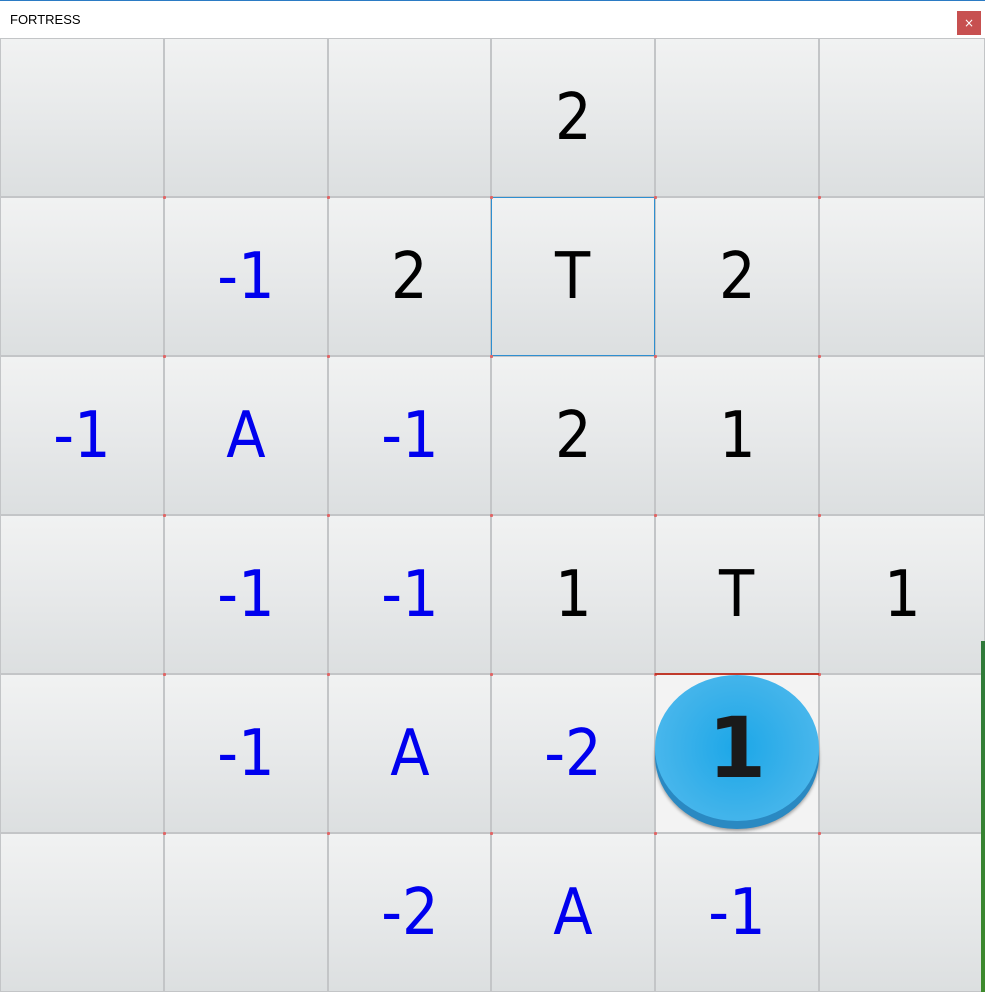  What do you see at coordinates (983, 816) in the screenshot?
I see `background-edge` at bounding box center [983, 816].